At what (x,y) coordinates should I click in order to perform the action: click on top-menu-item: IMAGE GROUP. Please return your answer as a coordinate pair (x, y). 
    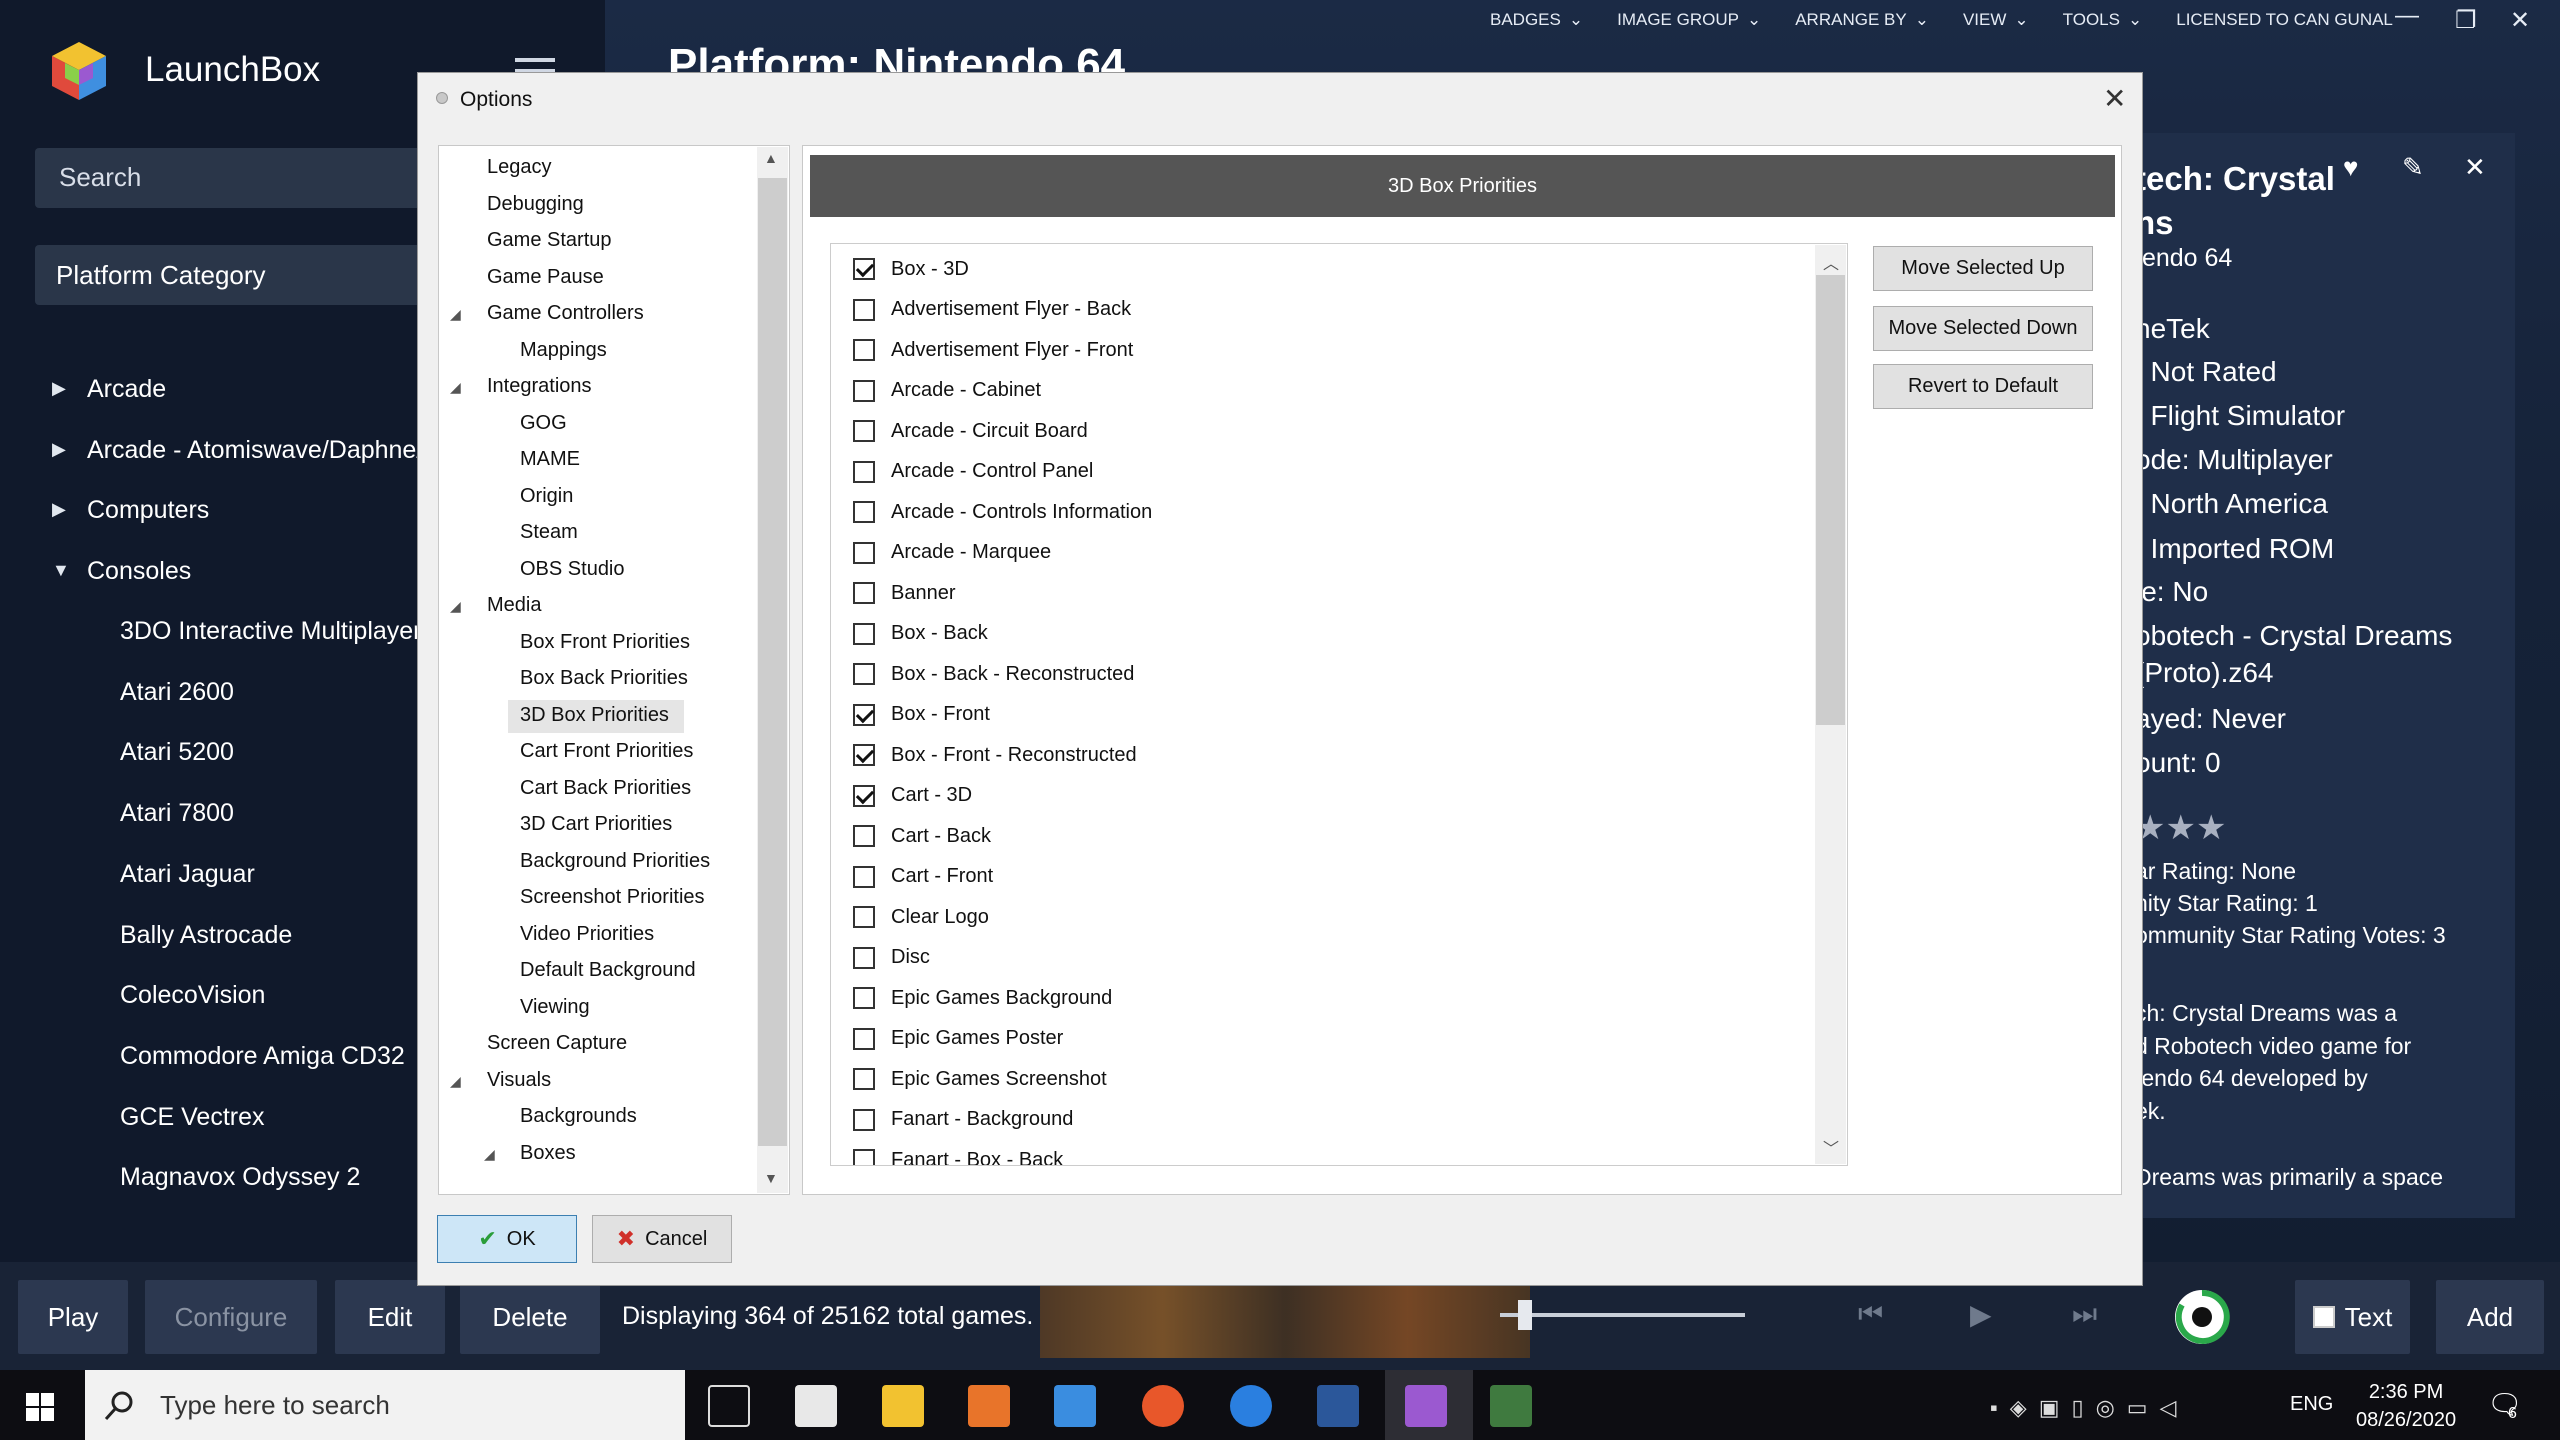
    Looking at the image, I should click on (1678, 20).